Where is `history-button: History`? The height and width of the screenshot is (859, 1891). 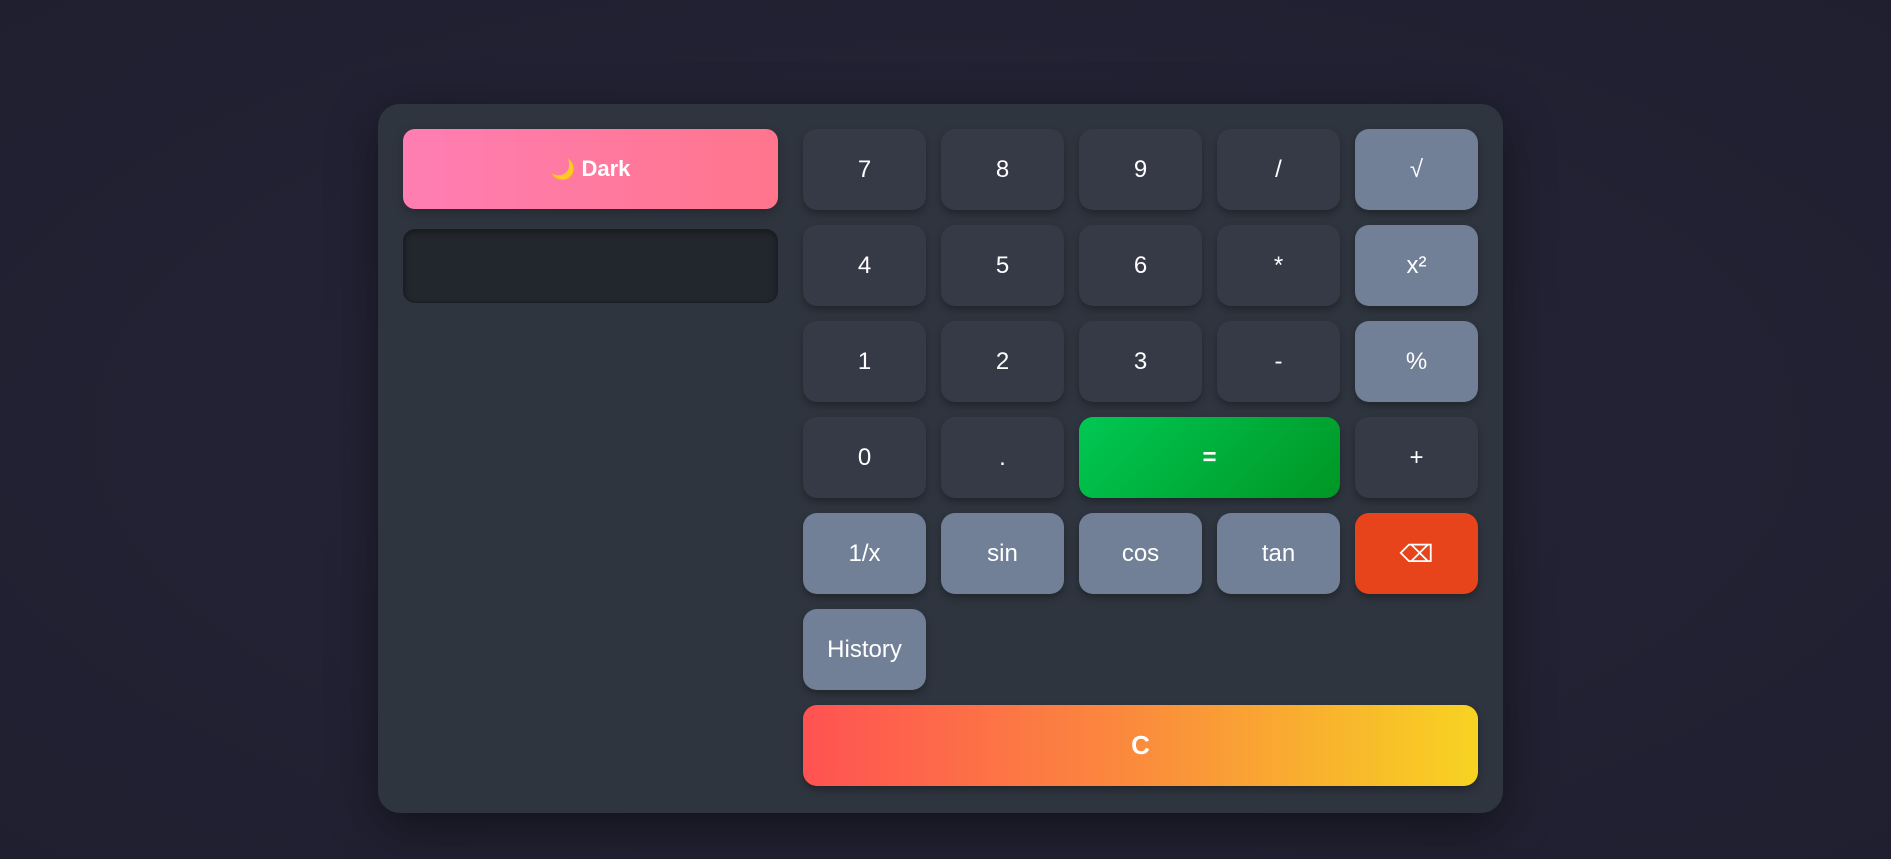 history-button: History is located at coordinates (864, 649).